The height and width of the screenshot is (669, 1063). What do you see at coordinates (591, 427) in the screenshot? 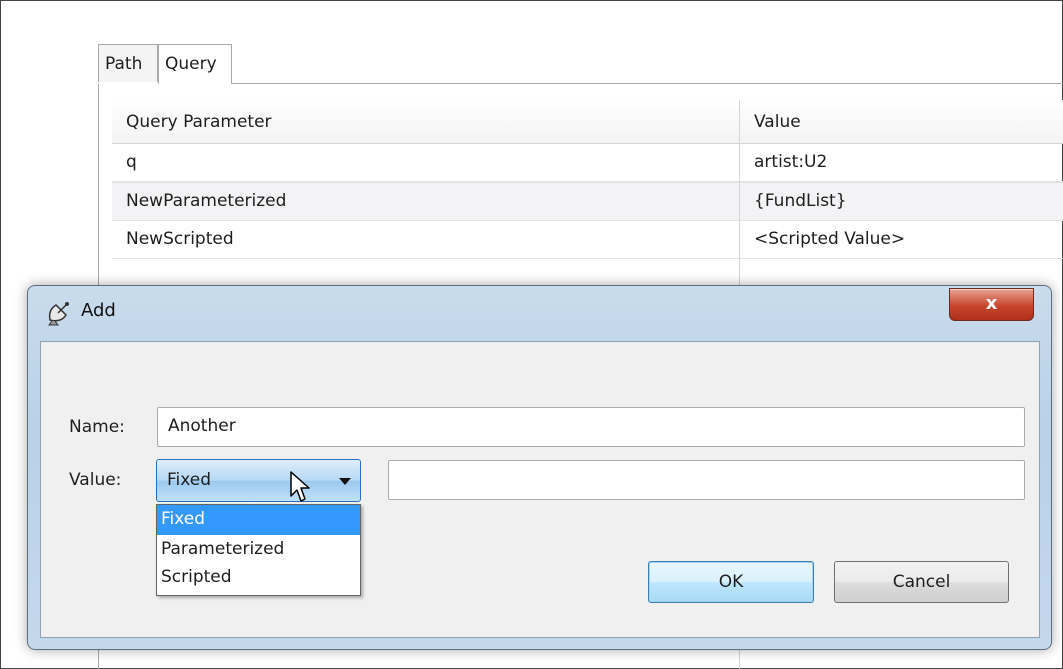
I see `name-field: Another` at bounding box center [591, 427].